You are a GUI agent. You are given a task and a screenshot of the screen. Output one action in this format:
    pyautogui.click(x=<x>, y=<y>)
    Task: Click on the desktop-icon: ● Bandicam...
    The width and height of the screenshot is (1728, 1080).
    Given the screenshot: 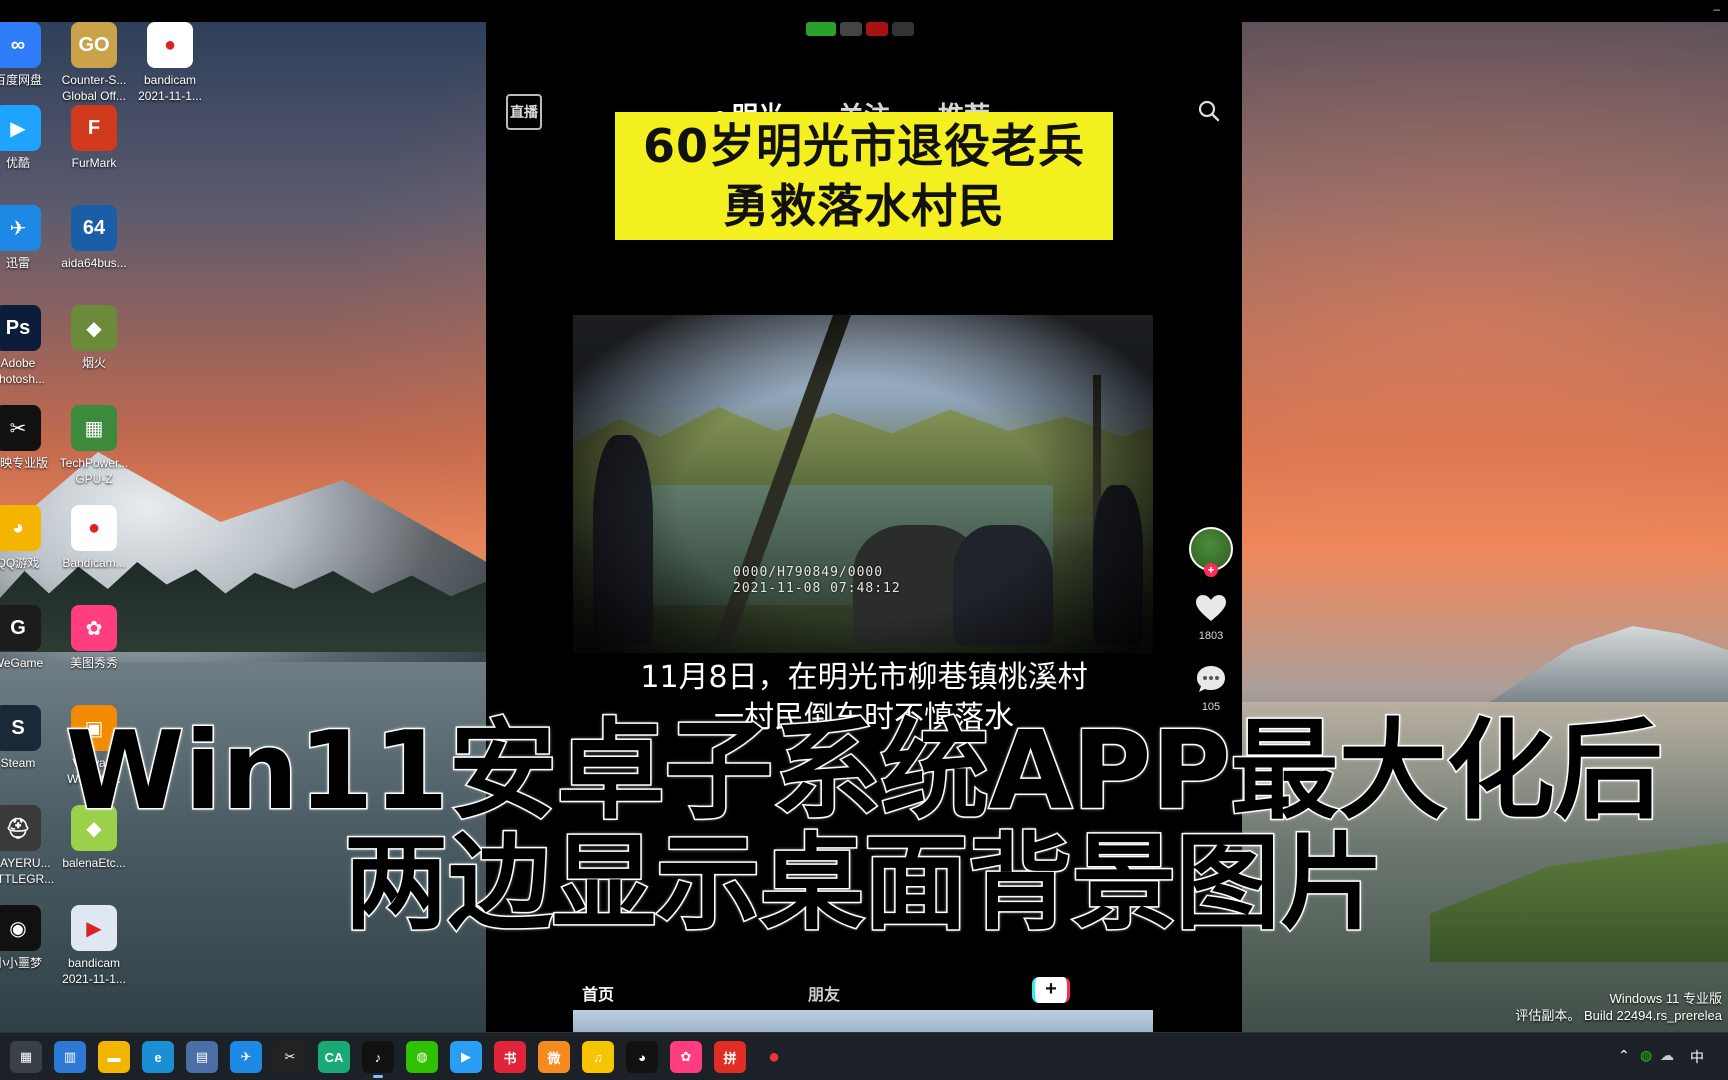 What is the action you would take?
    pyautogui.click(x=94, y=538)
    